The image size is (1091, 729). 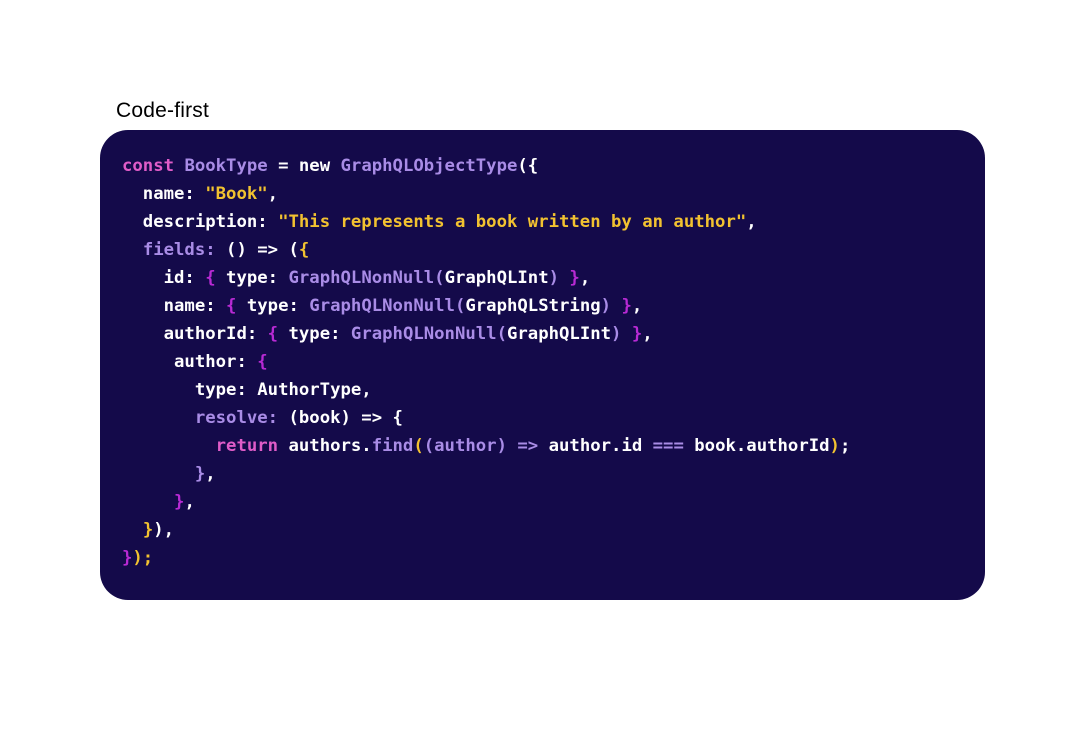 What do you see at coordinates (325, 446) in the screenshot?
I see `code-token: authors.` at bounding box center [325, 446].